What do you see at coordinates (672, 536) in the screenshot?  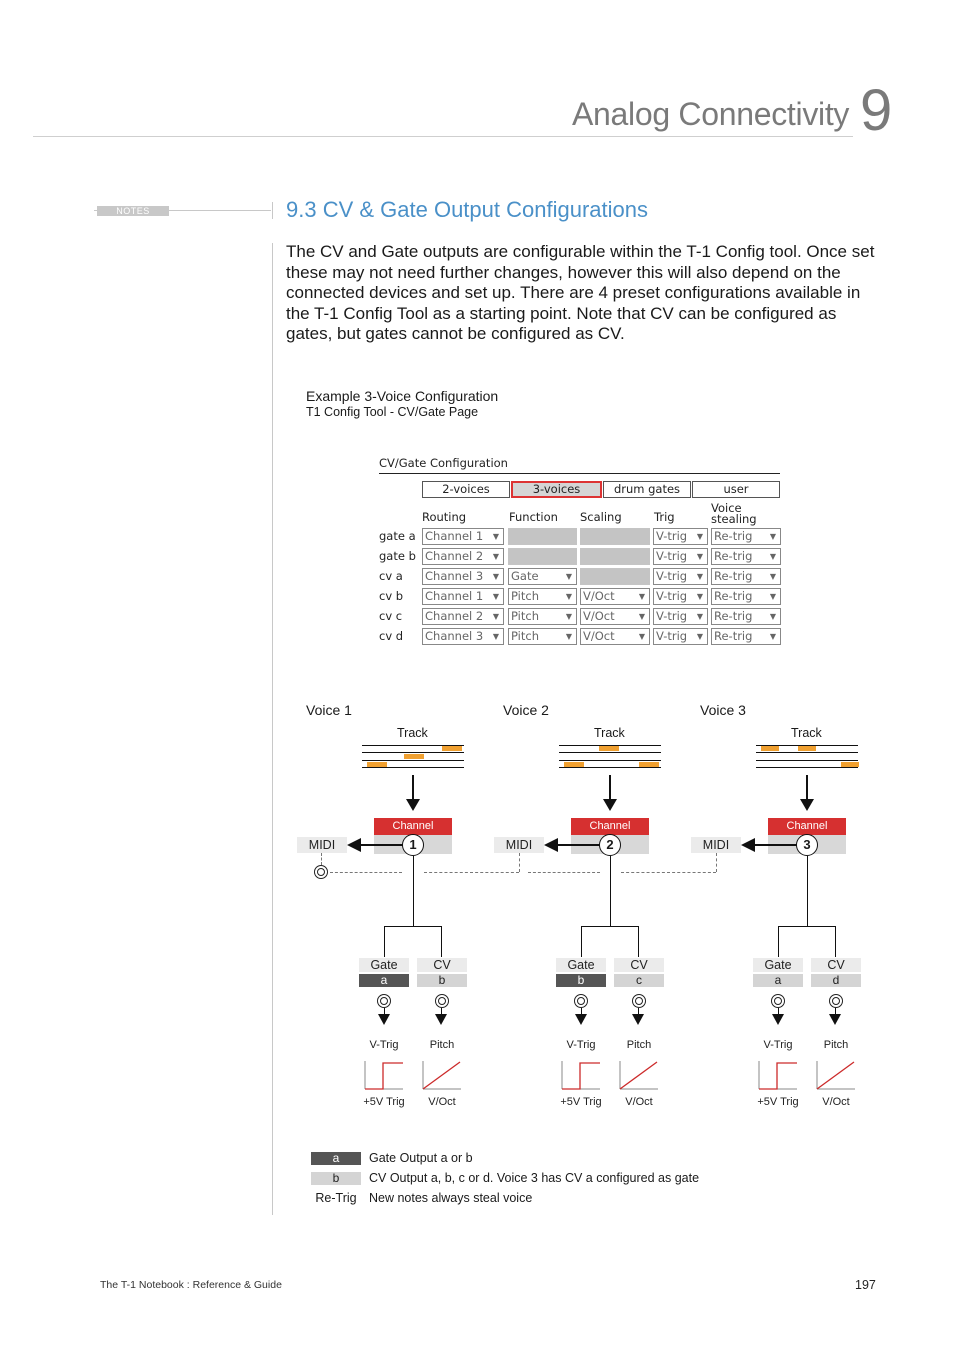 I see `trig-value: V-trig` at bounding box center [672, 536].